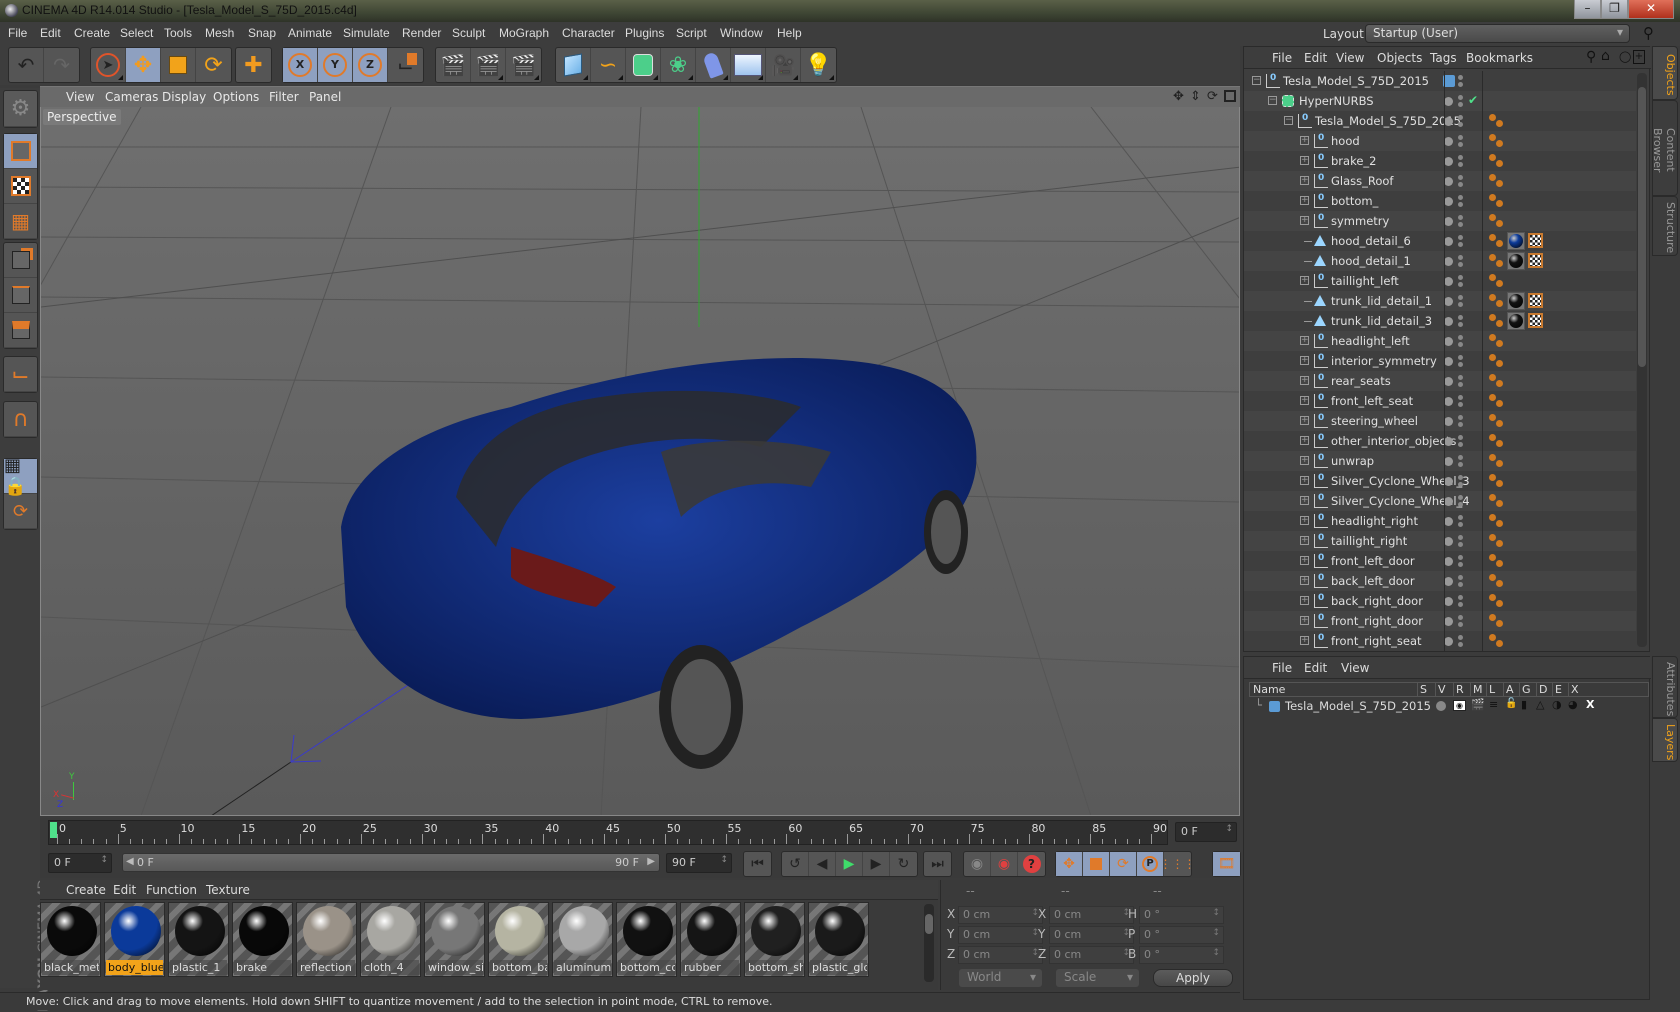  Describe the element at coordinates (1206, 832) in the screenshot. I see `current-frame-field: 0 F ↕` at that location.